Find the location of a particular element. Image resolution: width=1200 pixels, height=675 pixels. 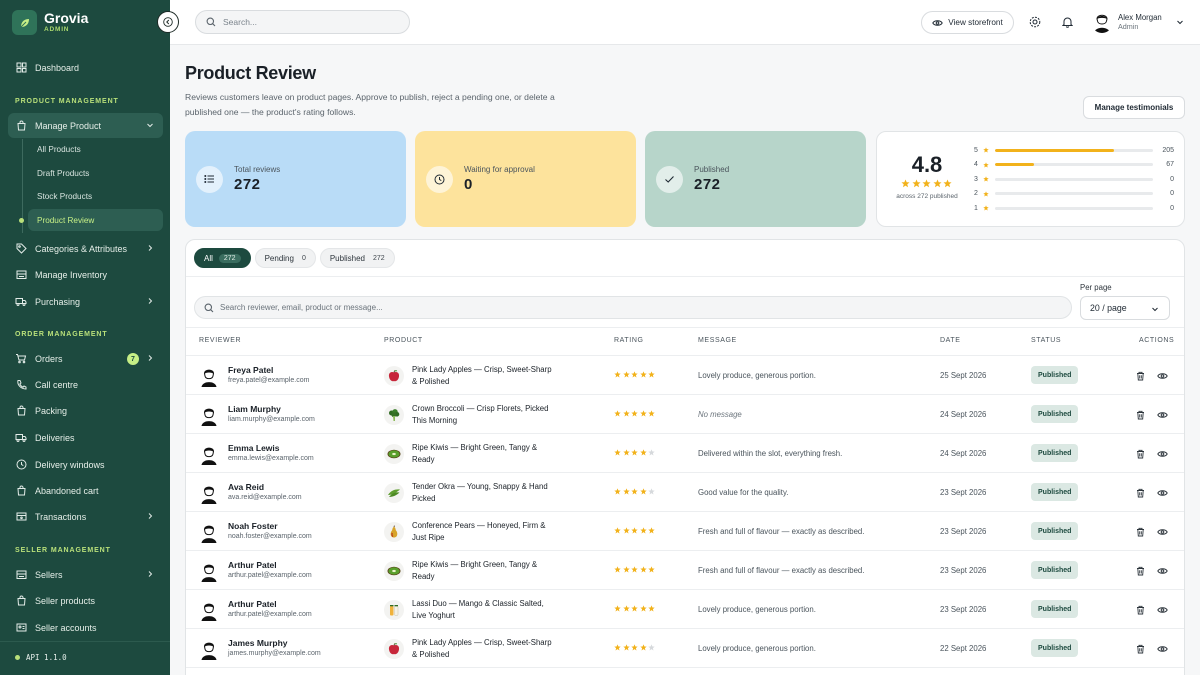

review-date: 23 Sept 2026 is located at coordinates (963, 531).